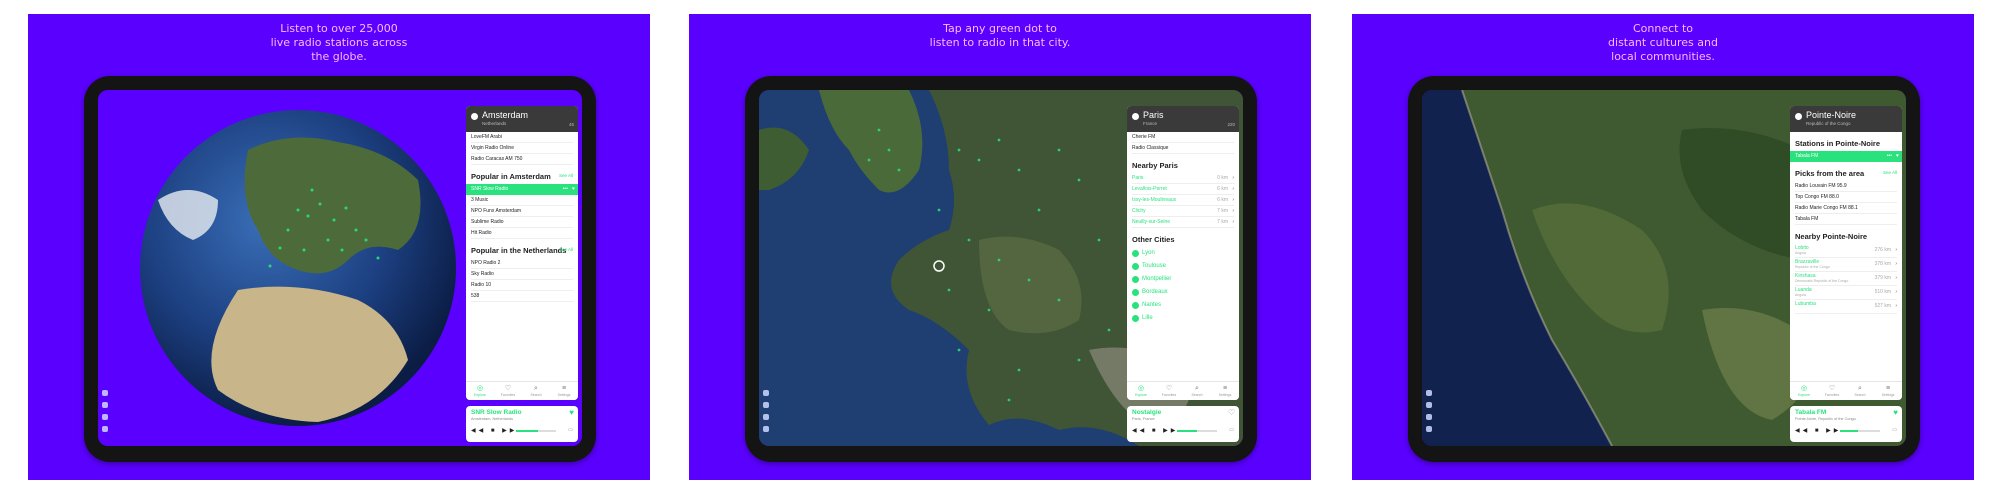  Describe the element at coordinates (522, 148) in the screenshot. I see `list-item: Virgin Radio Online` at that location.